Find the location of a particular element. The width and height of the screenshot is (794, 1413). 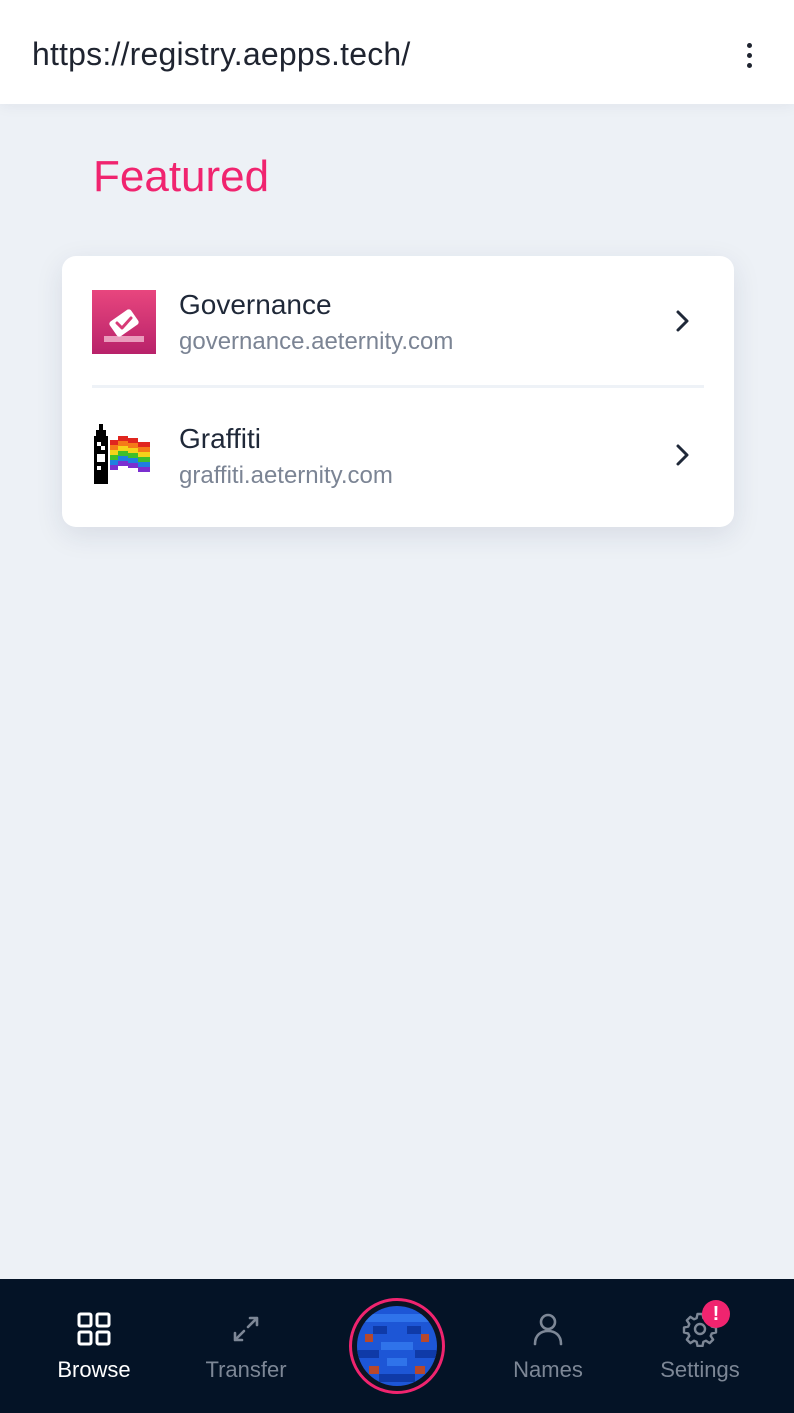

url-text: https://registry.aepps.tech/ is located at coordinates (221, 54).